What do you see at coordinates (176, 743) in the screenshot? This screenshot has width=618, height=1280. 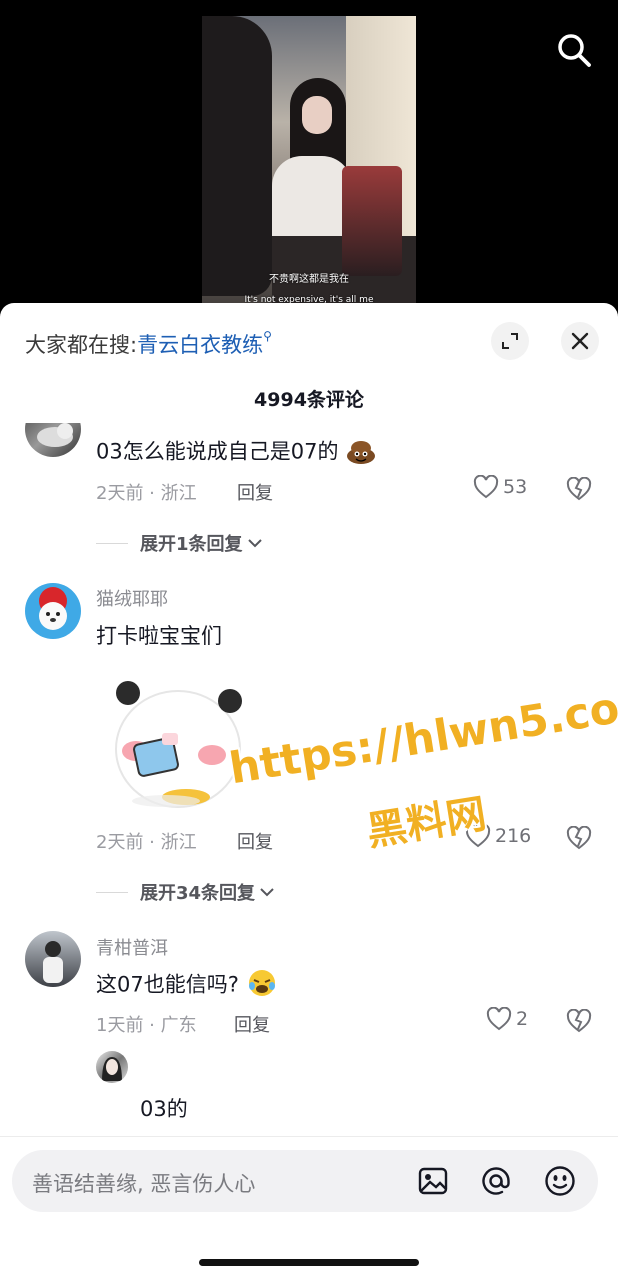 I see `panda-phone-sticker` at bounding box center [176, 743].